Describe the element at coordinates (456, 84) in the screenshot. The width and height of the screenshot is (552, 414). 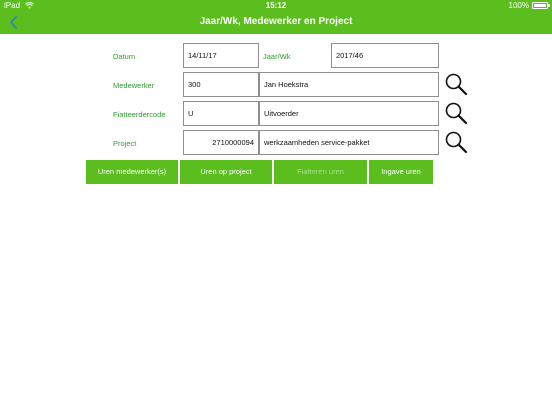
I see `medewerker-search-icon` at that location.